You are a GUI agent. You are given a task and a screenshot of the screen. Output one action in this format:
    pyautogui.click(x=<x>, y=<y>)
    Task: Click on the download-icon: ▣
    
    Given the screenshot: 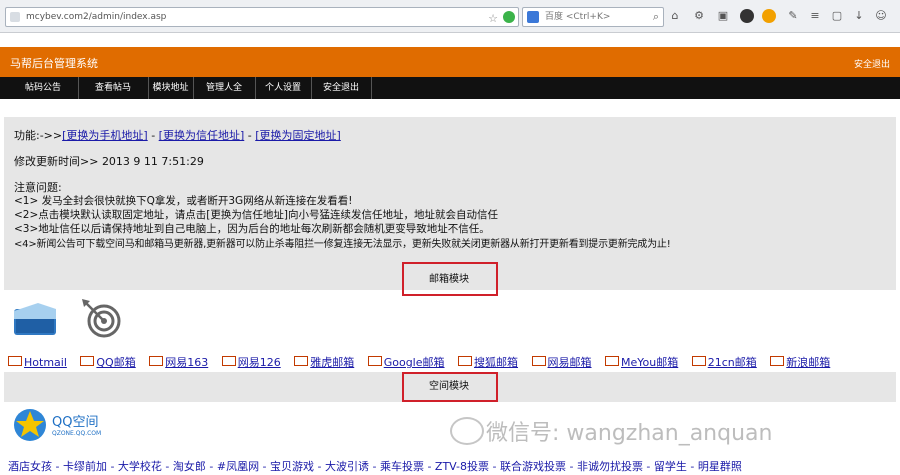 What is the action you would take?
    pyautogui.click(x=723, y=16)
    